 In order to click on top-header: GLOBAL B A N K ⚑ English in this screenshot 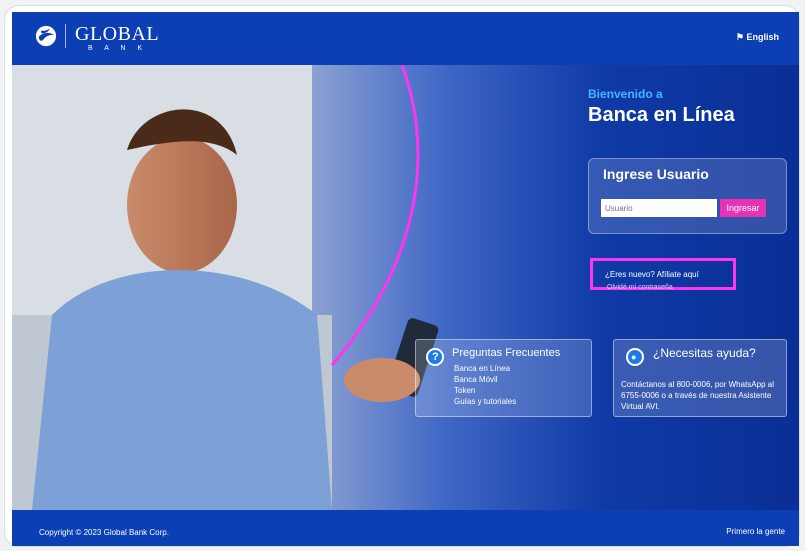, I will do `click(405, 38)`.